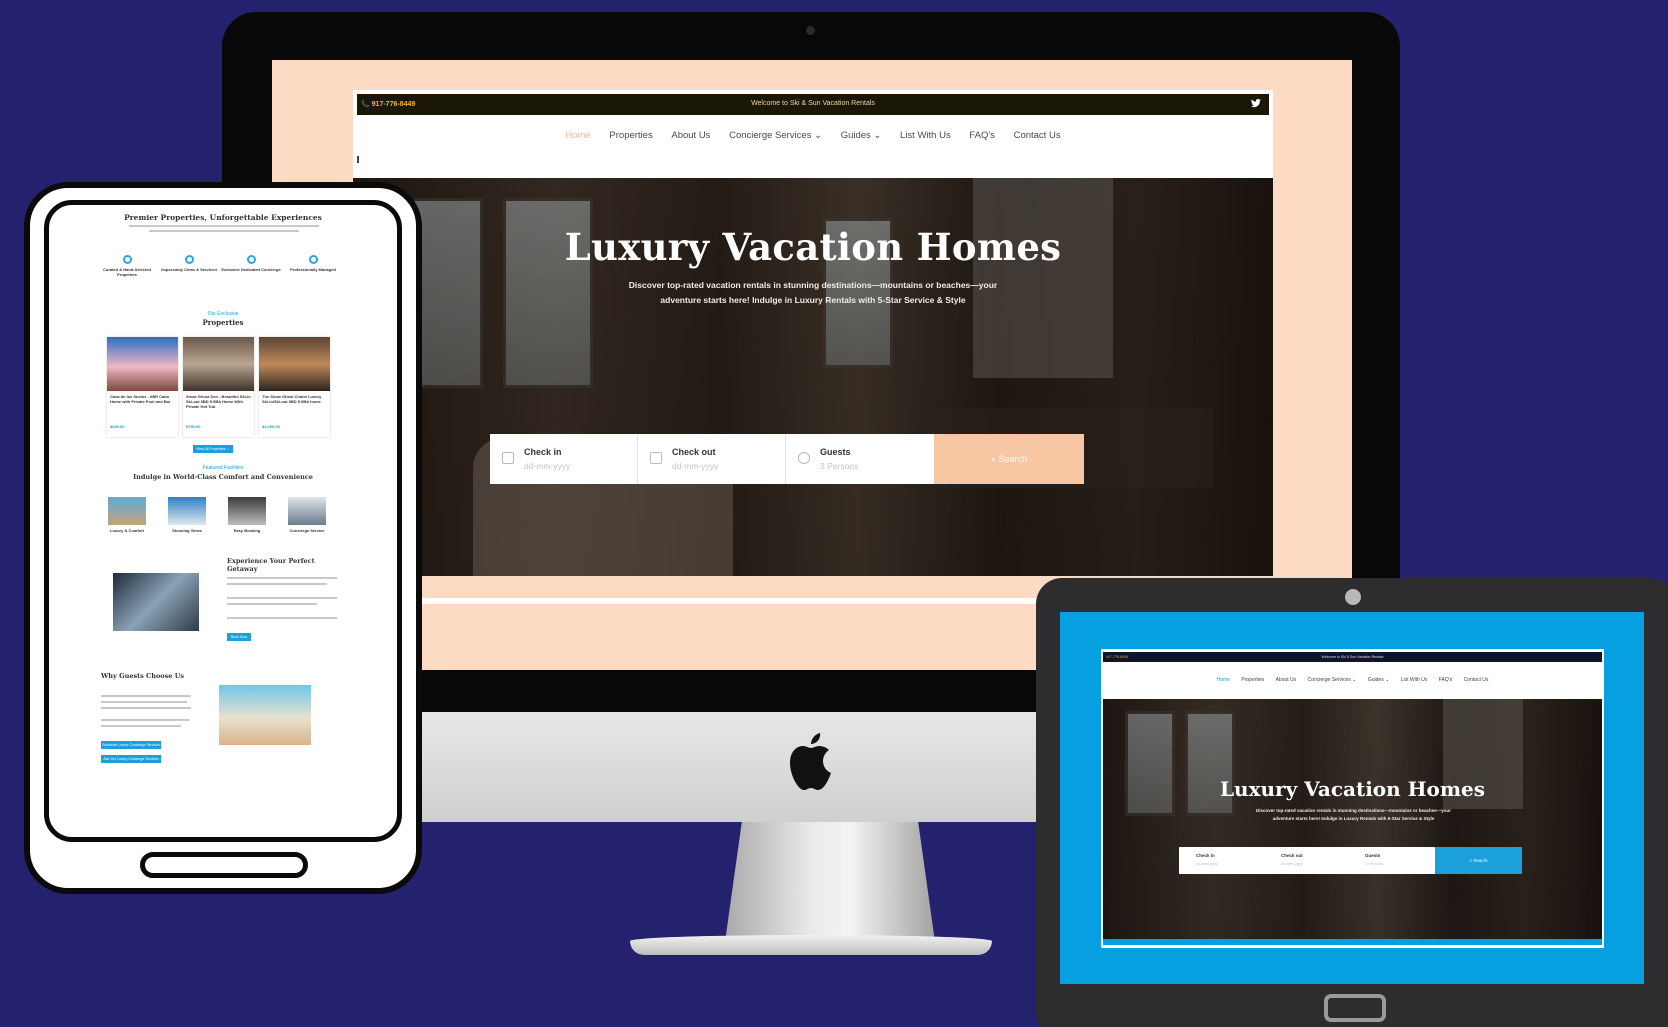  I want to click on bell-icon, so click(251, 259).